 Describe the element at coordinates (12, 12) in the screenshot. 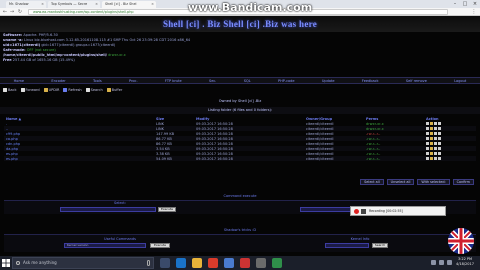

I see `forward-arrow-icon: →` at that location.